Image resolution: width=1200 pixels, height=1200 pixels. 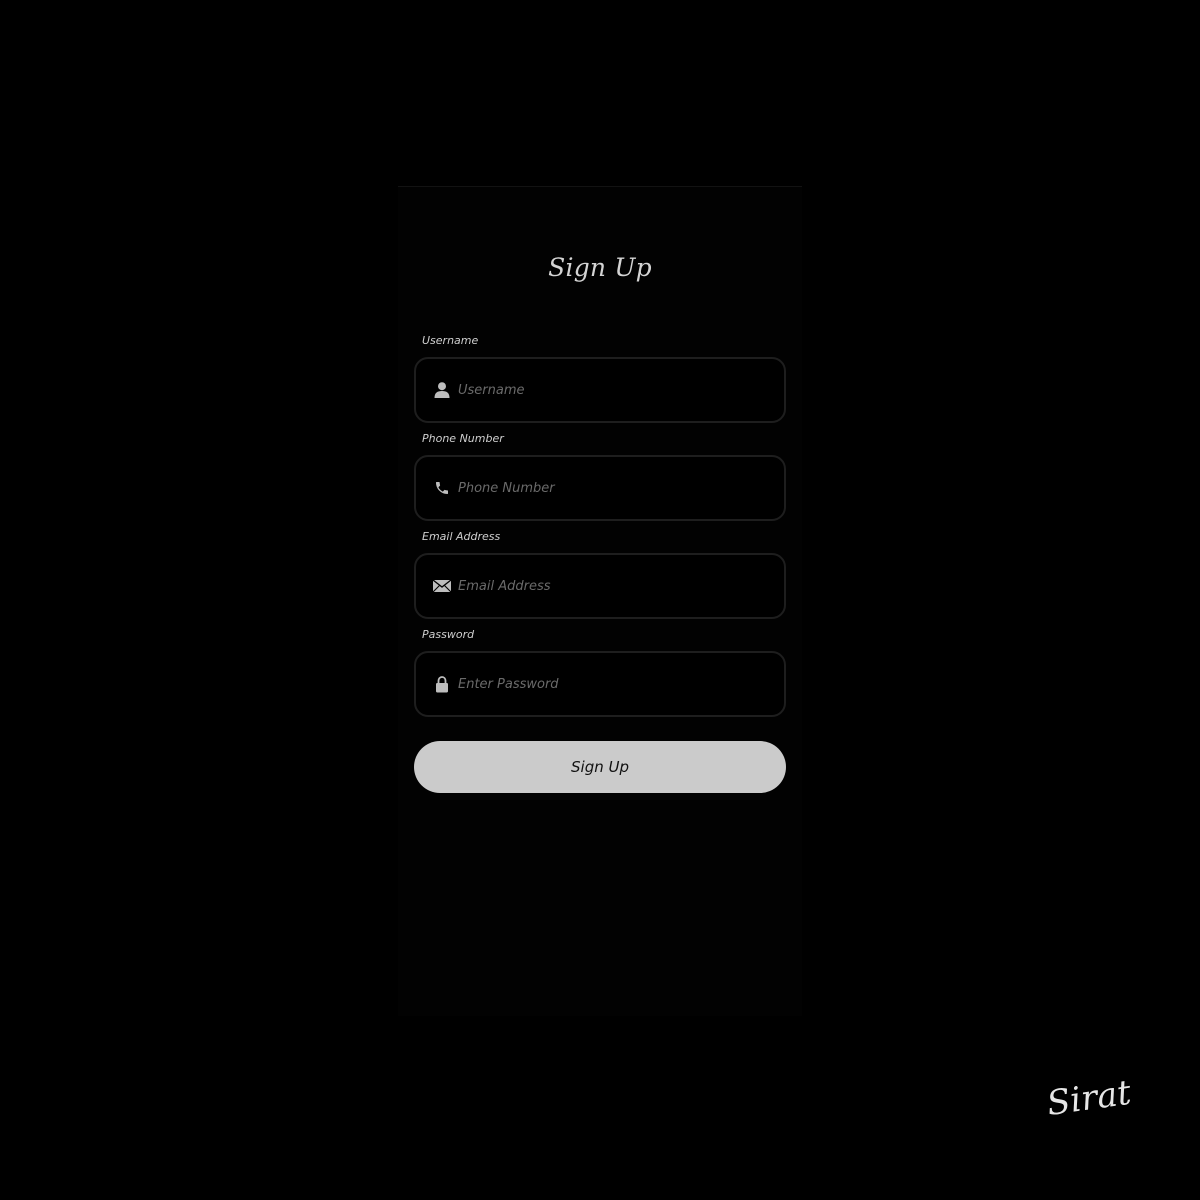 What do you see at coordinates (600, 267) in the screenshot?
I see `page-title: Sign Up` at bounding box center [600, 267].